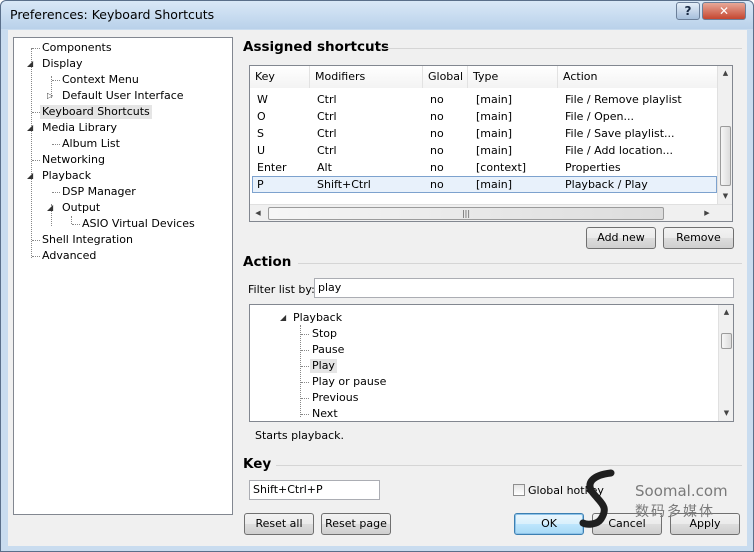  Describe the element at coordinates (466, 213) in the screenshot. I see `scroll-thumb: |||` at that location.